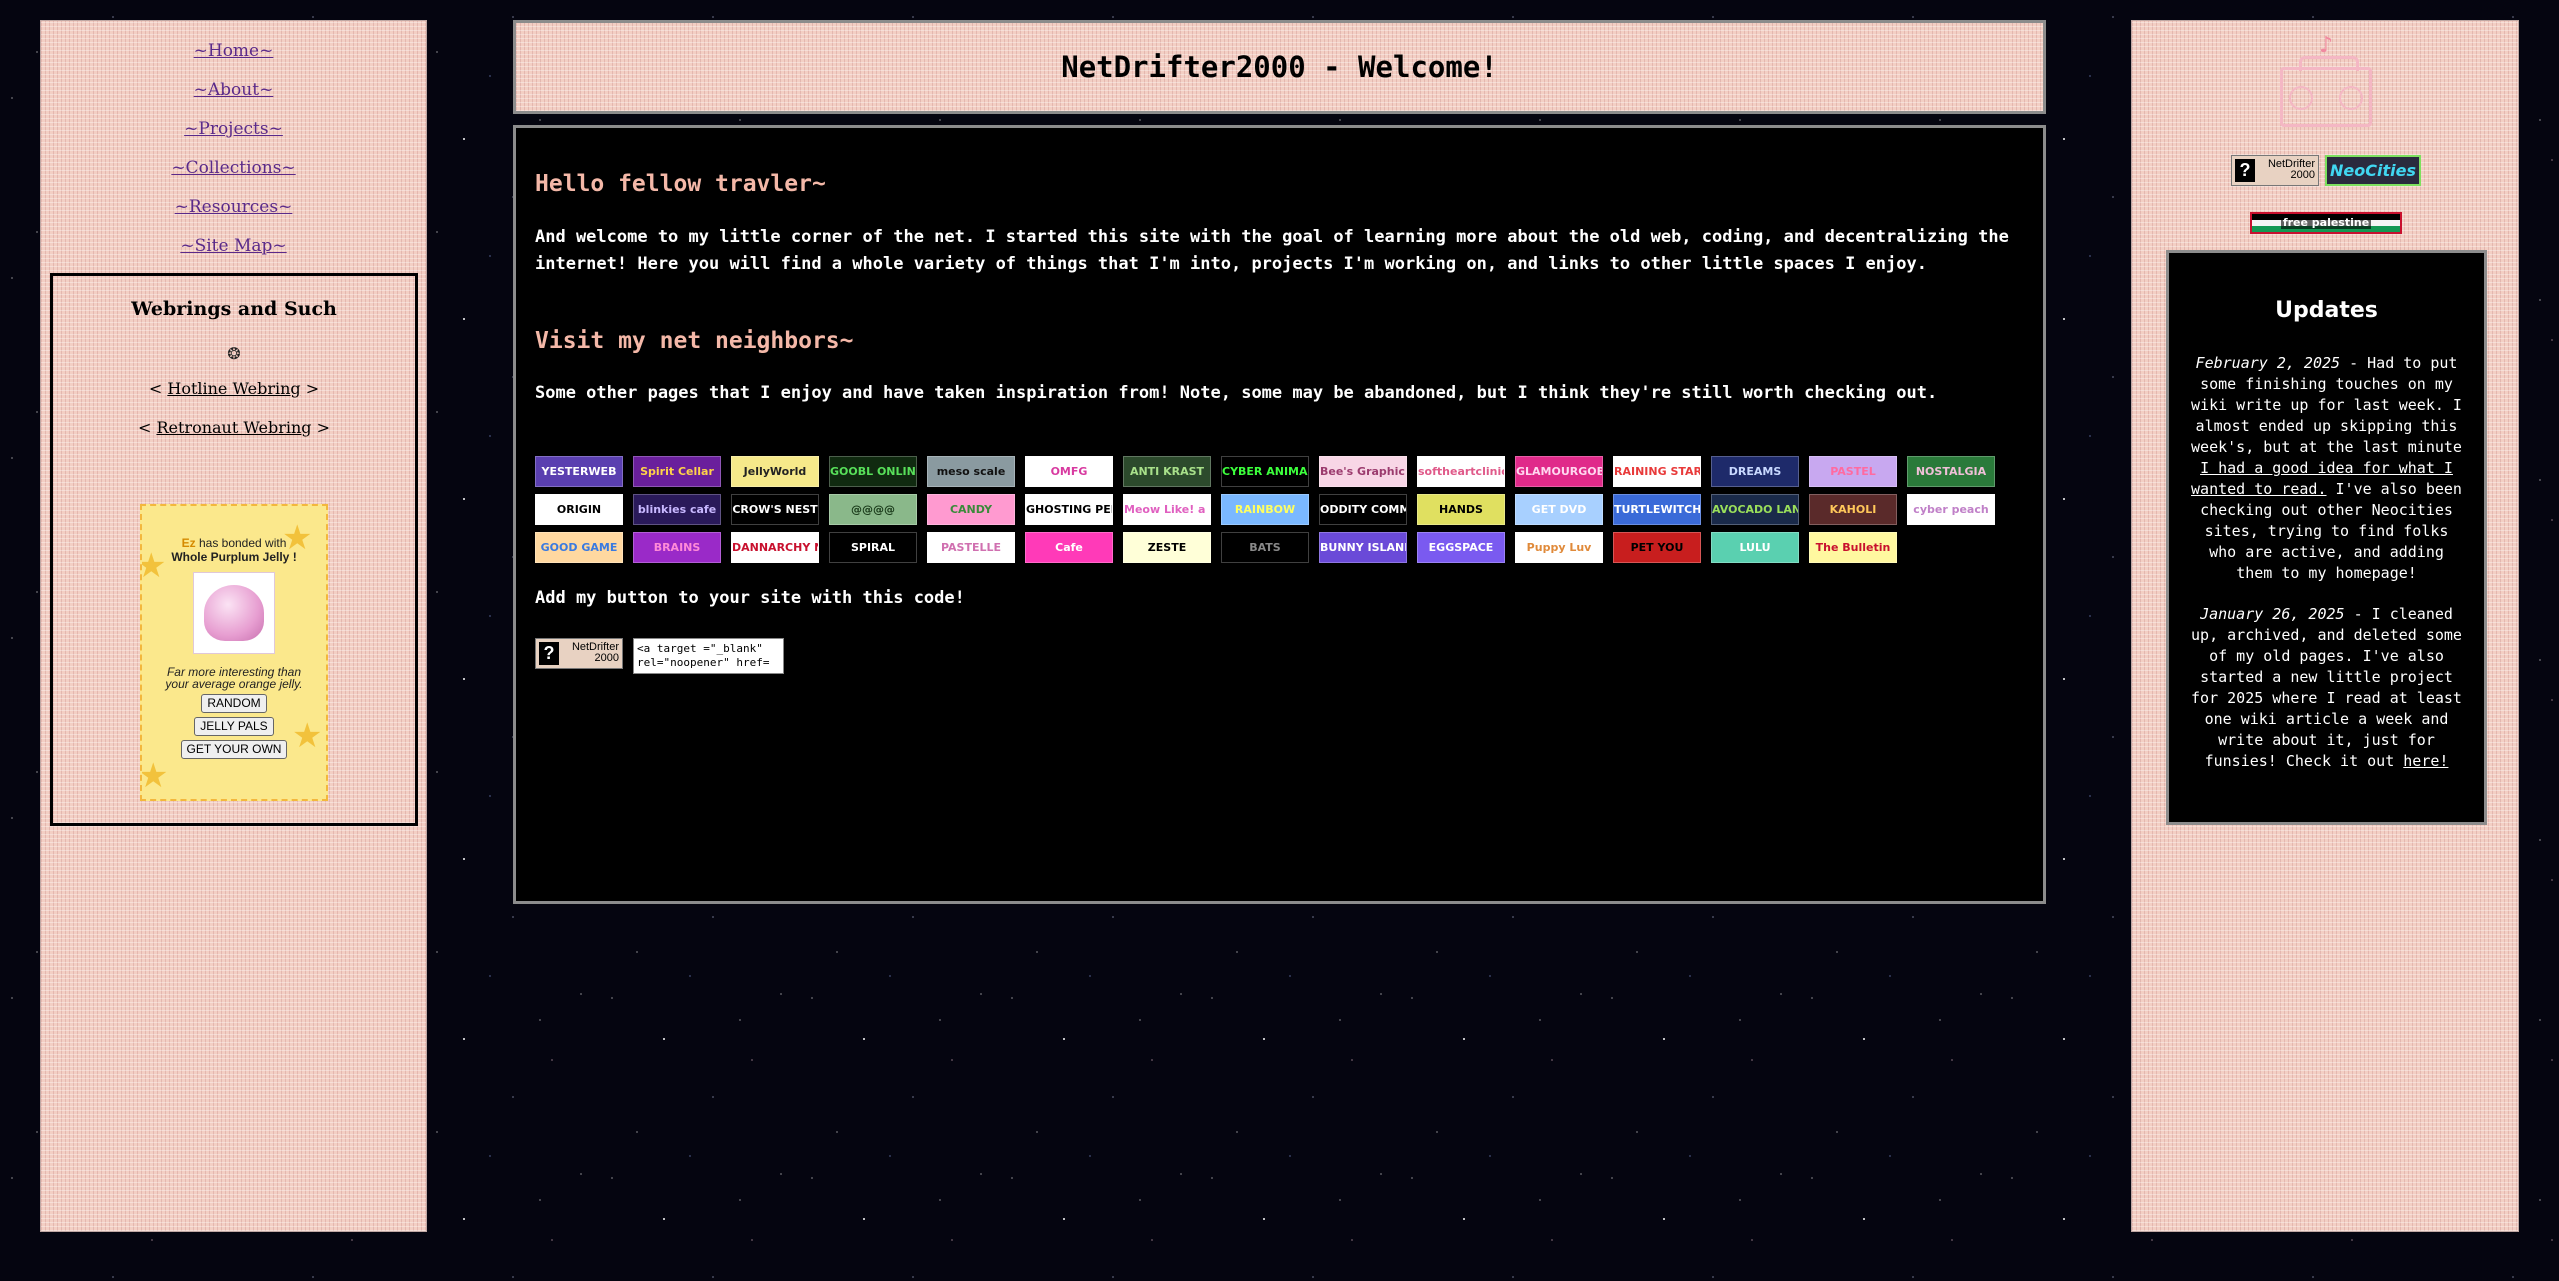  Describe the element at coordinates (2425, 761) in the screenshot. I see `update-link: here!` at that location.